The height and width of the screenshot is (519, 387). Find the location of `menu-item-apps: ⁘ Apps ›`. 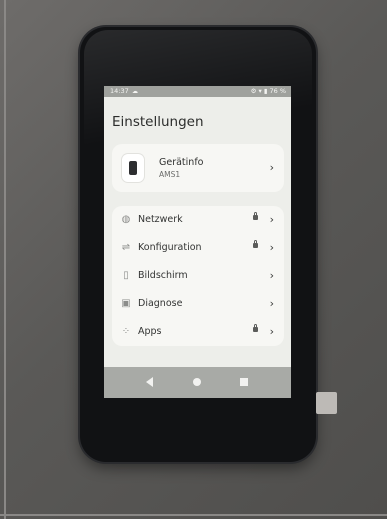

menu-item-apps: ⁘ Apps › is located at coordinates (198, 332).